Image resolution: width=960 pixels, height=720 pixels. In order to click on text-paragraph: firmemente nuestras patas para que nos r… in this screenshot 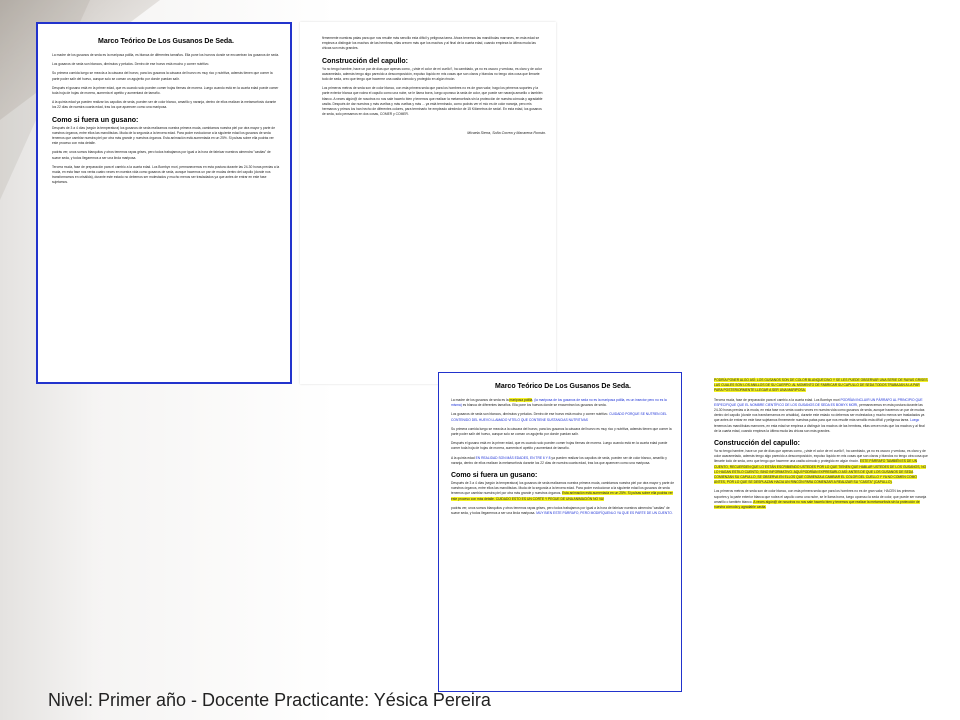, I will do `click(431, 43)`.